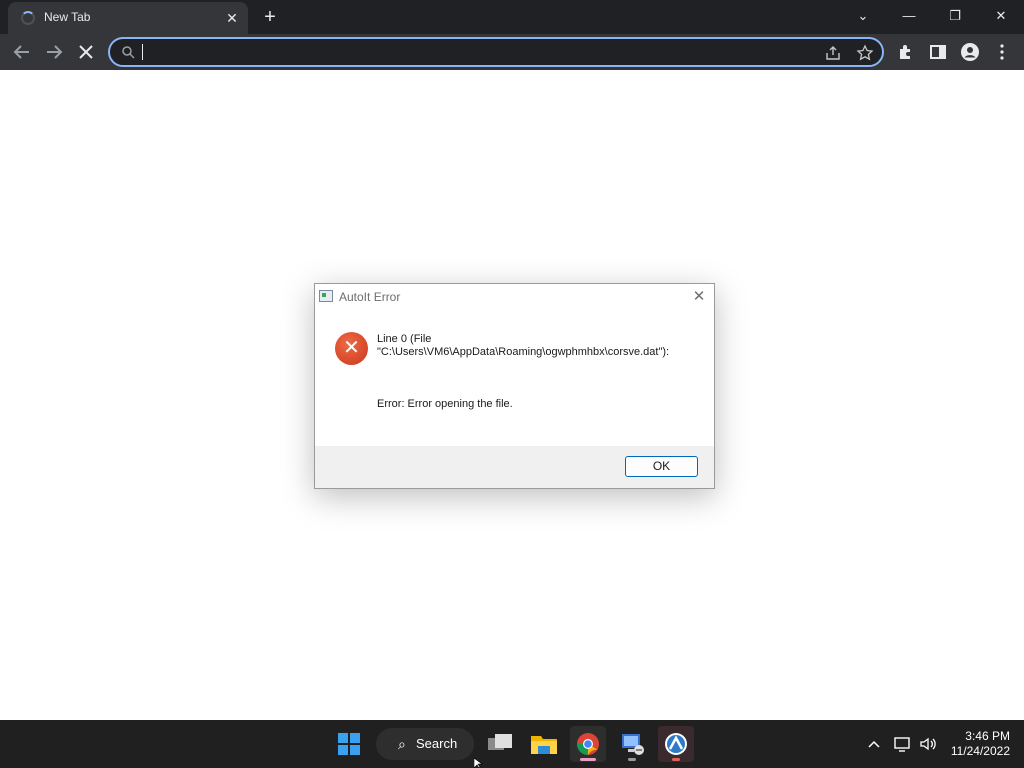  I want to click on window-app-icon, so click(326, 296).